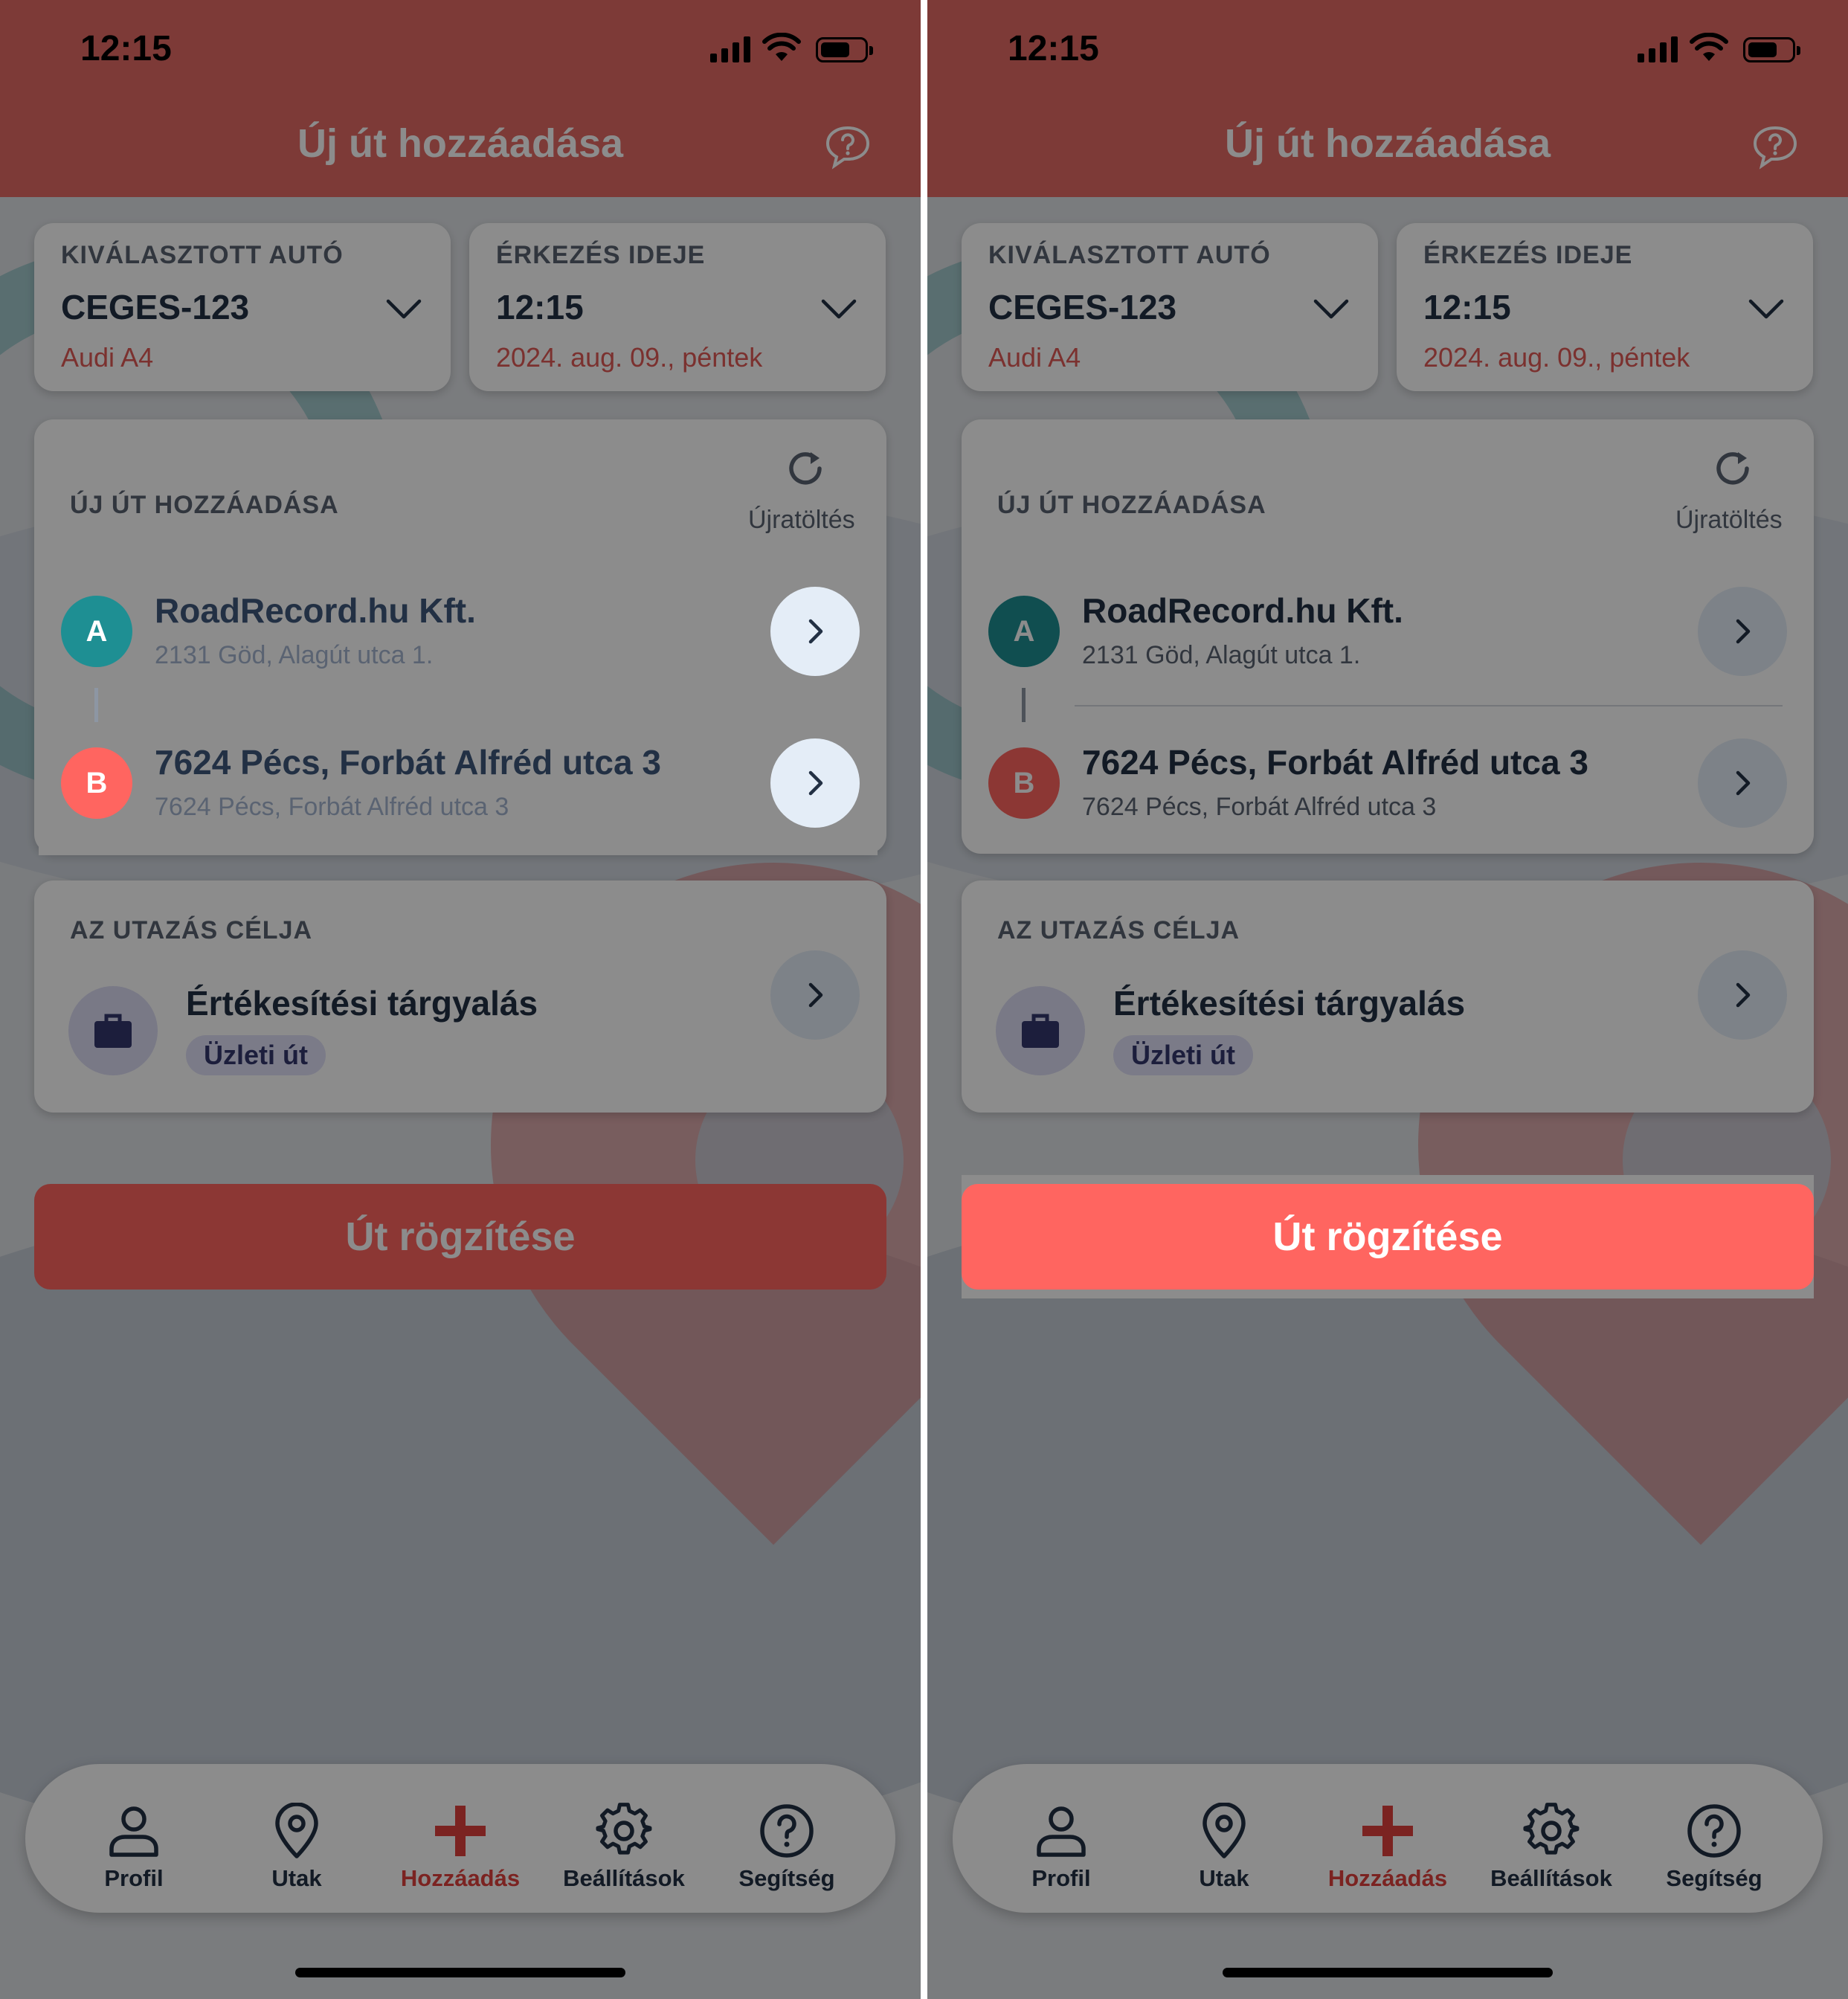  Describe the element at coordinates (1335, 763) in the screenshot. I see `destination-title: 7624 Pécs, Forbát Alfréd utca 3` at that location.